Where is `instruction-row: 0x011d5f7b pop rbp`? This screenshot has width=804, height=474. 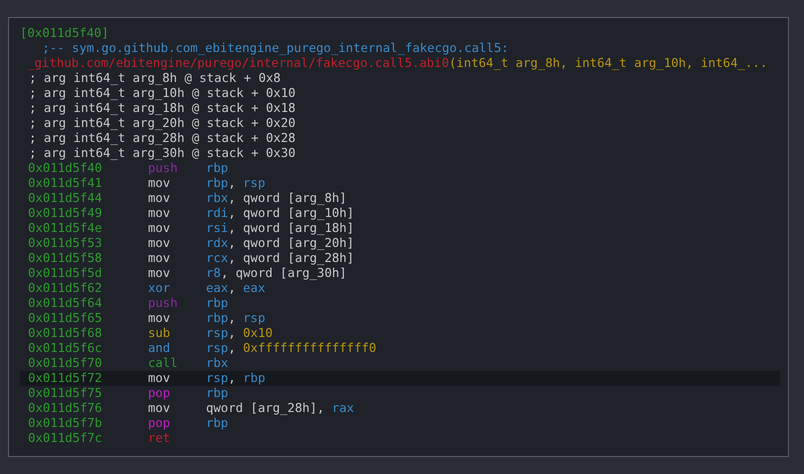
instruction-row: 0x011d5f7b pop rbp is located at coordinates (400, 423).